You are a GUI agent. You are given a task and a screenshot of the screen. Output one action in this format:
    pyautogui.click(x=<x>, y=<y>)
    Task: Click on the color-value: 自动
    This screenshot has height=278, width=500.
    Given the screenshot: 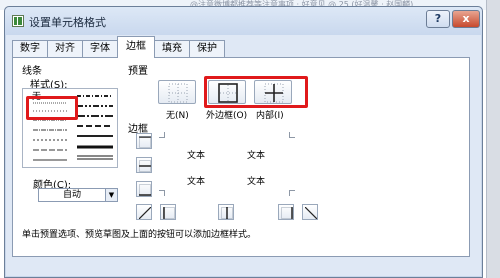 What is the action you would take?
    pyautogui.click(x=71, y=195)
    